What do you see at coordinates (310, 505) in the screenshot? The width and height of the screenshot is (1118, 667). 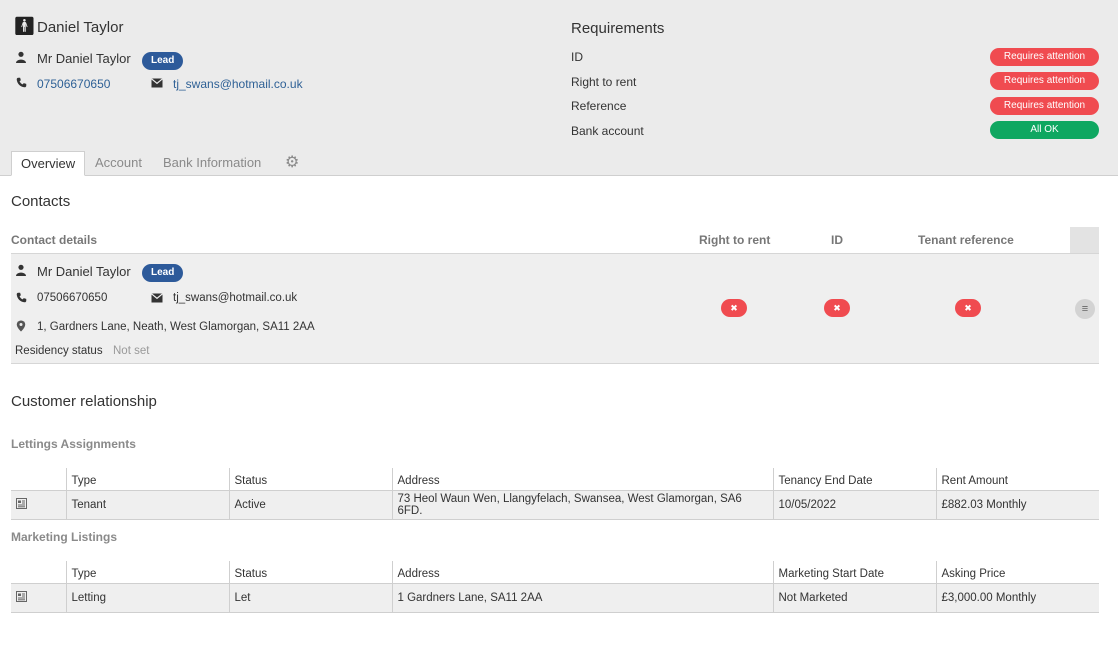 I see `table-cell: Active` at bounding box center [310, 505].